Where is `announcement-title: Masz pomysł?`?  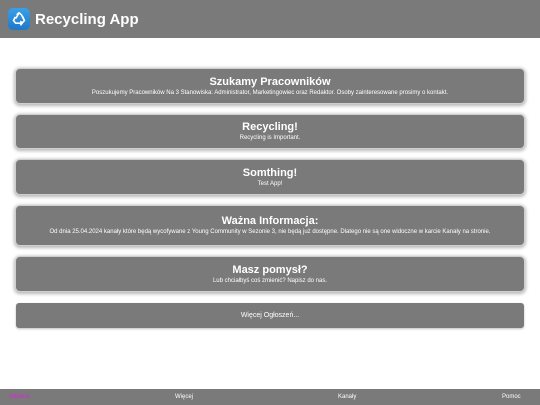 announcement-title: Masz pomysł? is located at coordinates (270, 269).